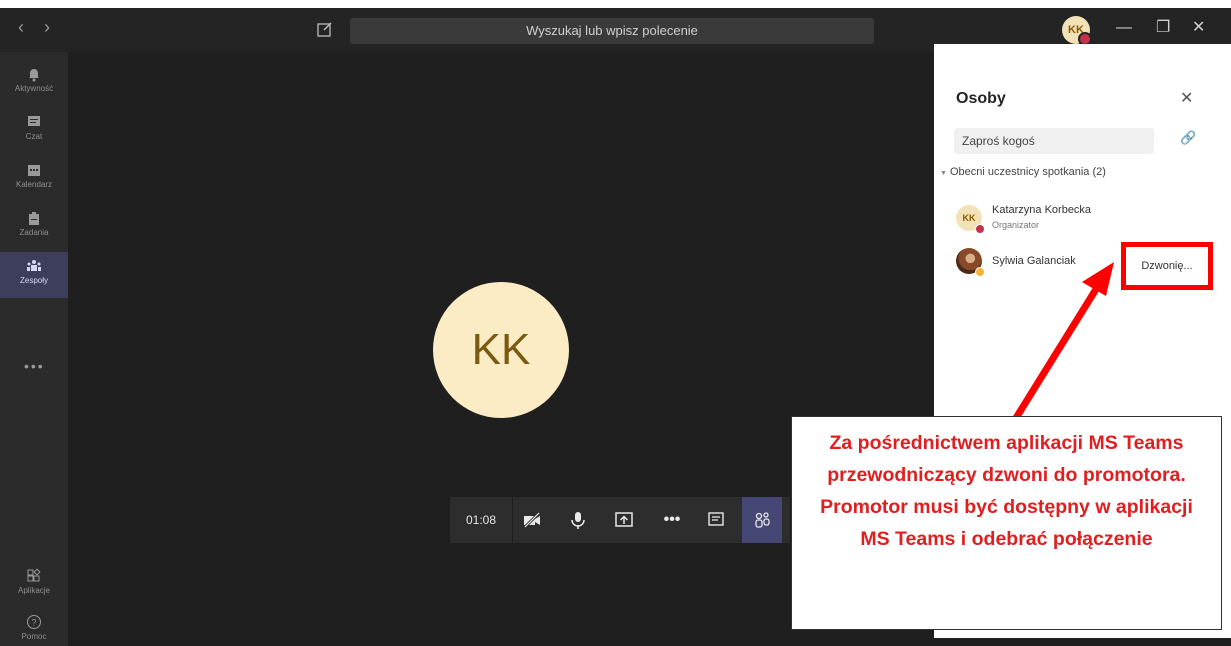 This screenshot has height=646, width=1231. I want to click on arrow-shaft, so click(1057, 352).